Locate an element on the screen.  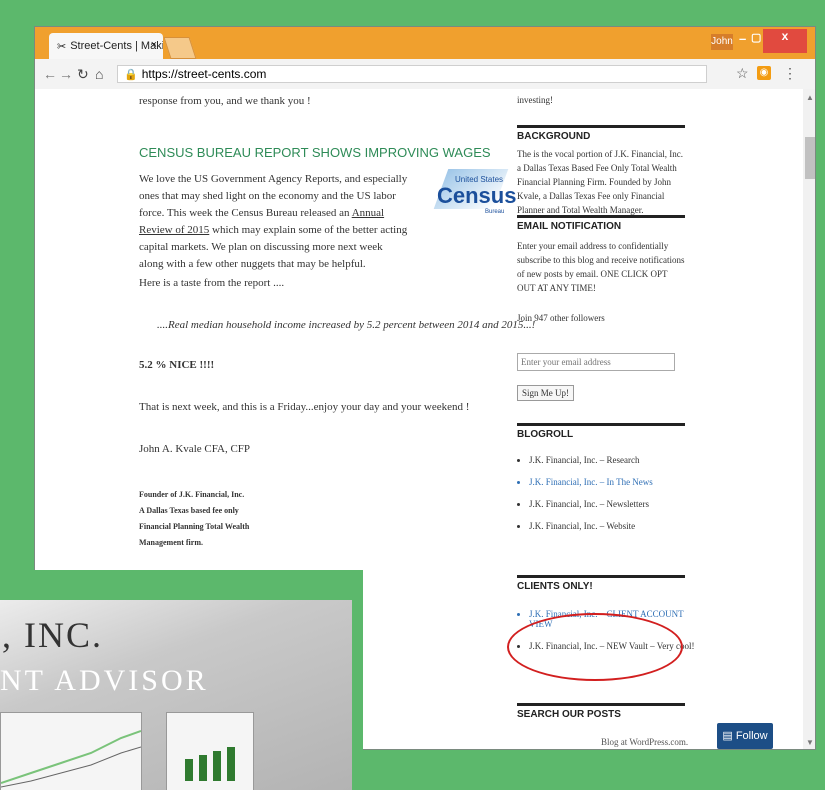
lock-icon: 🔒 is located at coordinates (131, 74).